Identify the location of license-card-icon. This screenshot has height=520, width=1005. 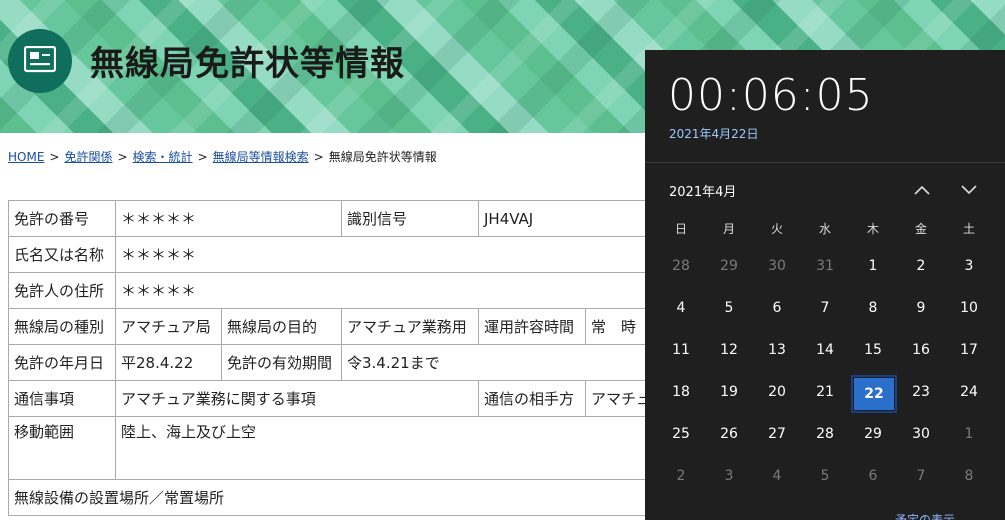
(40, 59).